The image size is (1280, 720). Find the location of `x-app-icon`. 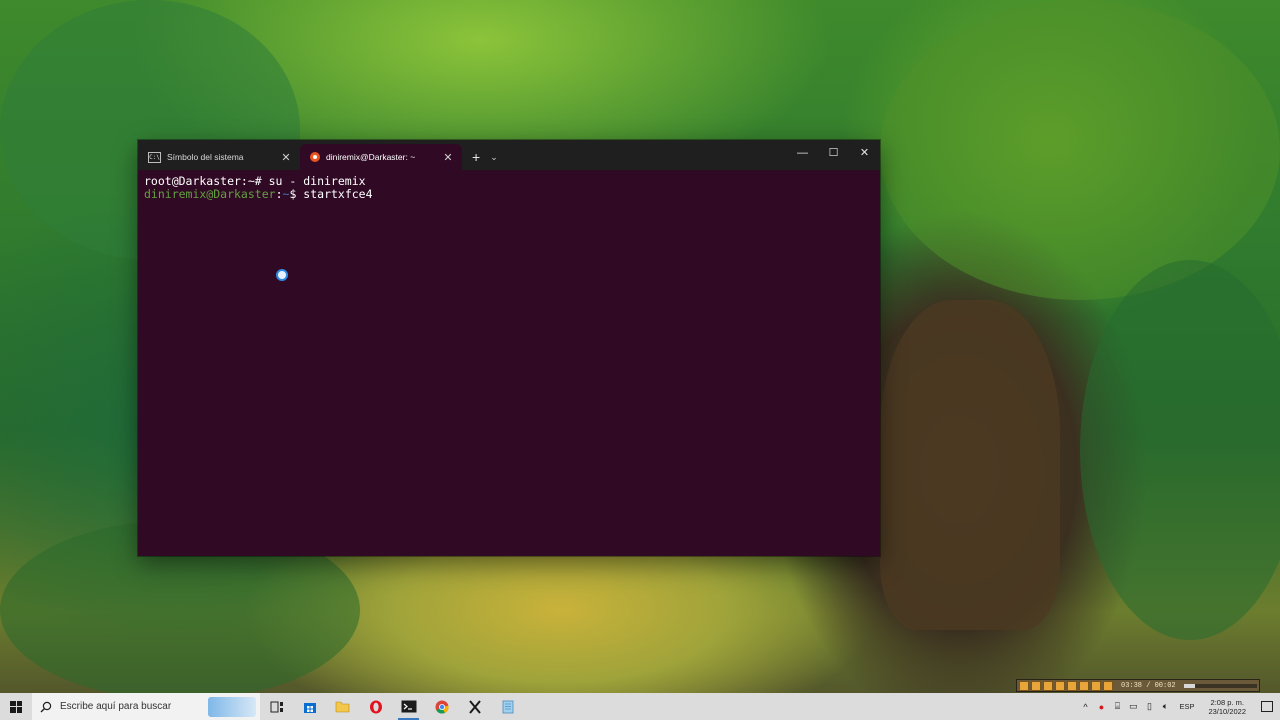

x-app-icon is located at coordinates (474, 706).